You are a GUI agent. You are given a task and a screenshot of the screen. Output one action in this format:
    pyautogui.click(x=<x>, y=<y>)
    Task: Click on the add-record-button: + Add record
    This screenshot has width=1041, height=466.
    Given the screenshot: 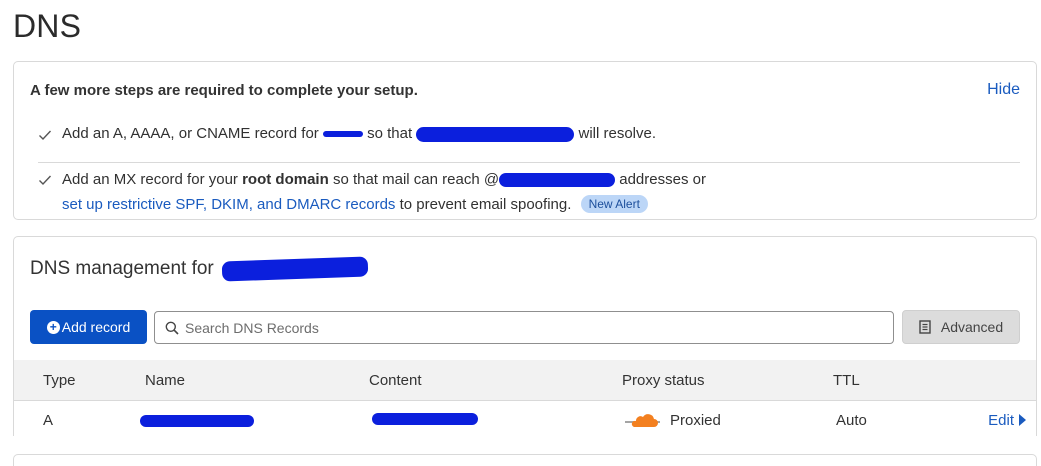 What is the action you would take?
    pyautogui.click(x=88, y=327)
    